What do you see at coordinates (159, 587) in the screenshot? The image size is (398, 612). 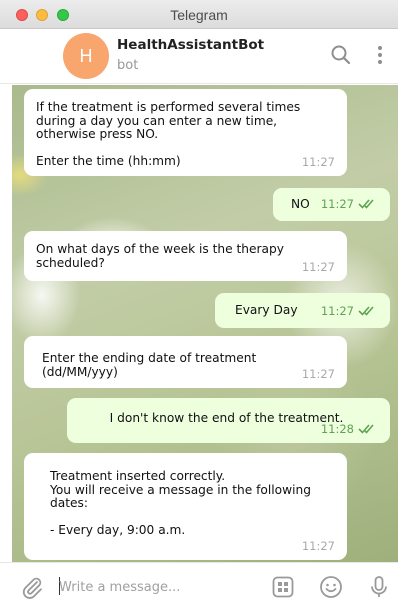 I see `message-input` at bounding box center [159, 587].